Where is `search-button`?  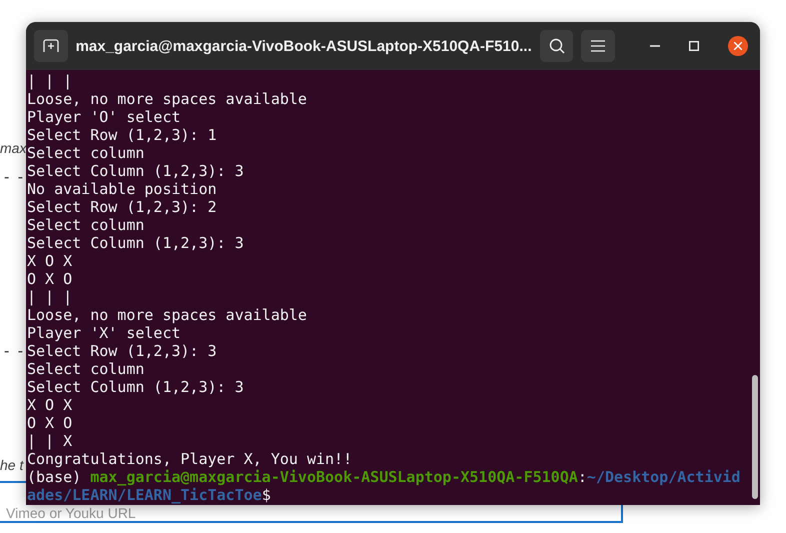
search-button is located at coordinates (557, 46).